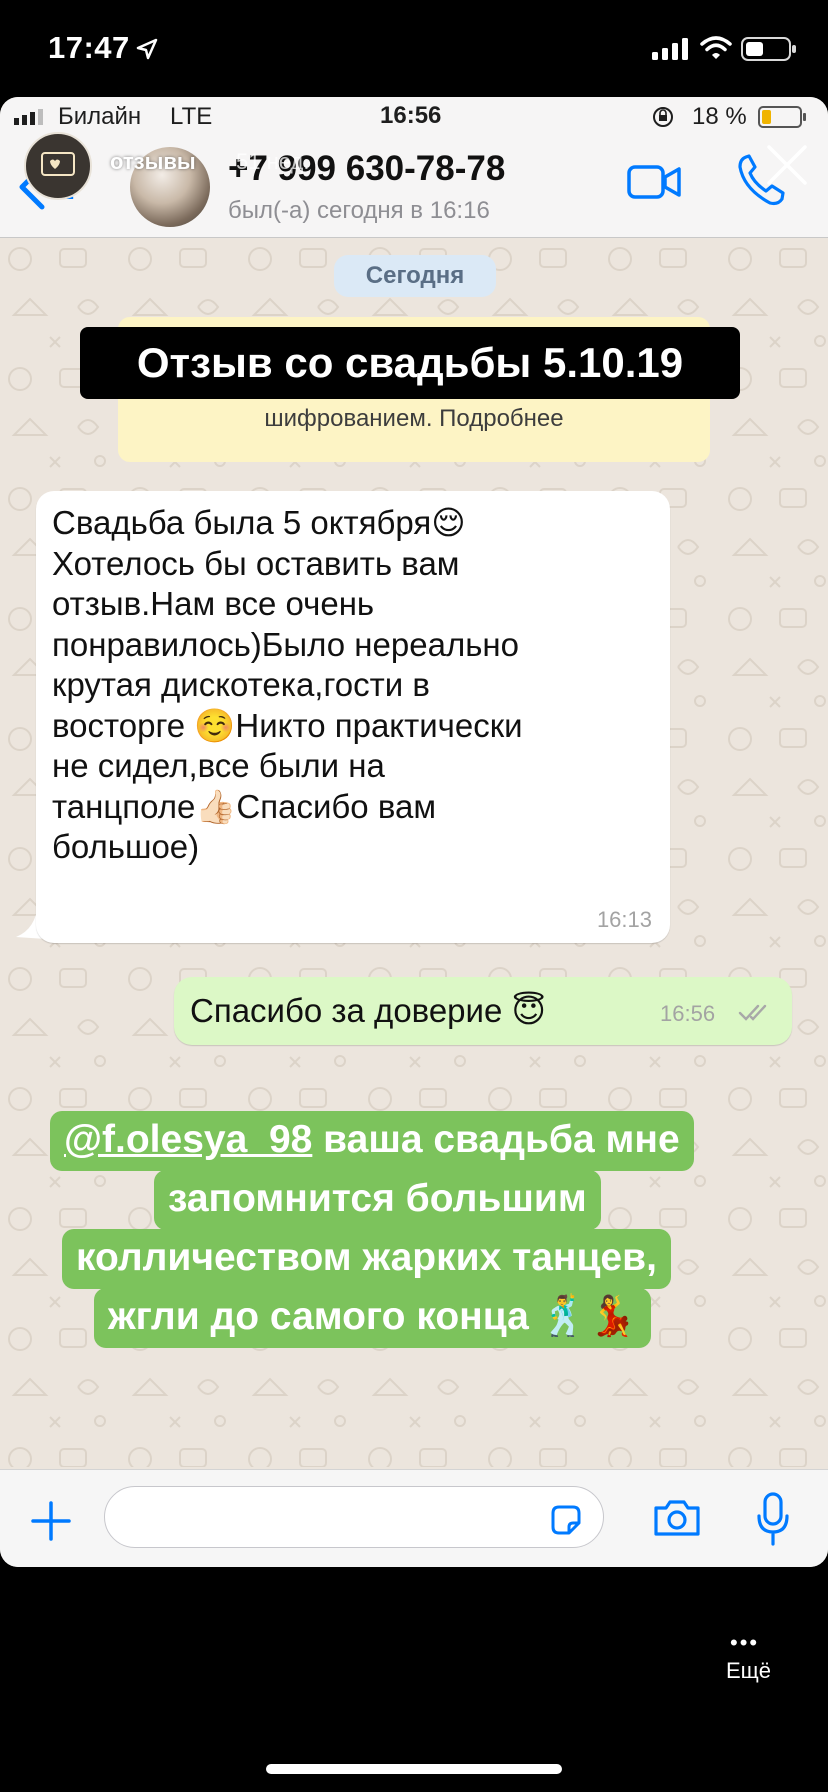 Image resolution: width=828 pixels, height=1792 pixels. Describe the element at coordinates (411, 115) in the screenshot. I see `inner-time: 16:56` at that location.